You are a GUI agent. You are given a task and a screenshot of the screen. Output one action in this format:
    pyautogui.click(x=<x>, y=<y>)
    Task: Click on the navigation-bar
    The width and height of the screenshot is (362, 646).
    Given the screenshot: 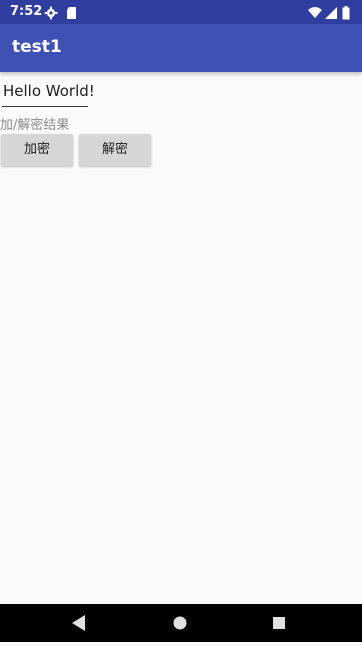 What is the action you would take?
    pyautogui.click(x=181, y=623)
    